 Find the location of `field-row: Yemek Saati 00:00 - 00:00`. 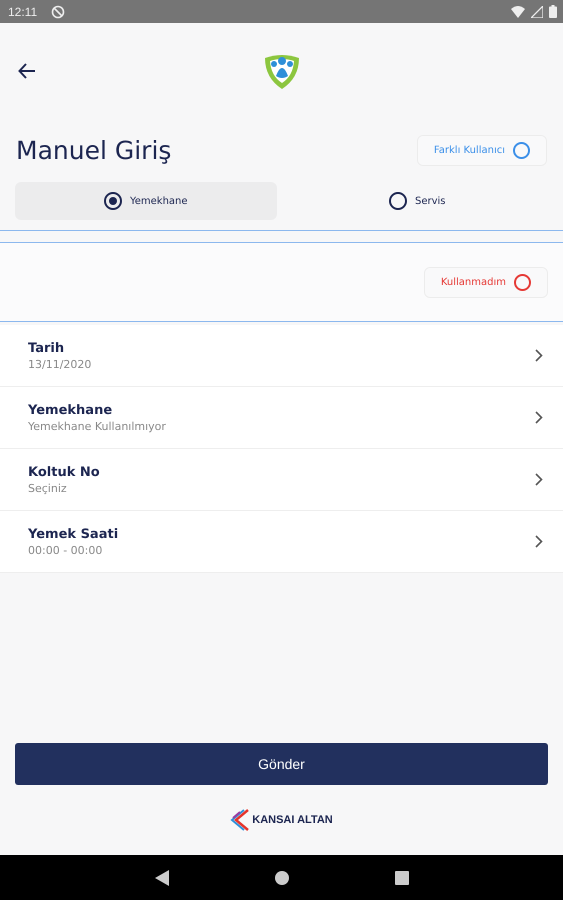

field-row: Yemek Saati 00:00 - 00:00 is located at coordinates (281, 542).